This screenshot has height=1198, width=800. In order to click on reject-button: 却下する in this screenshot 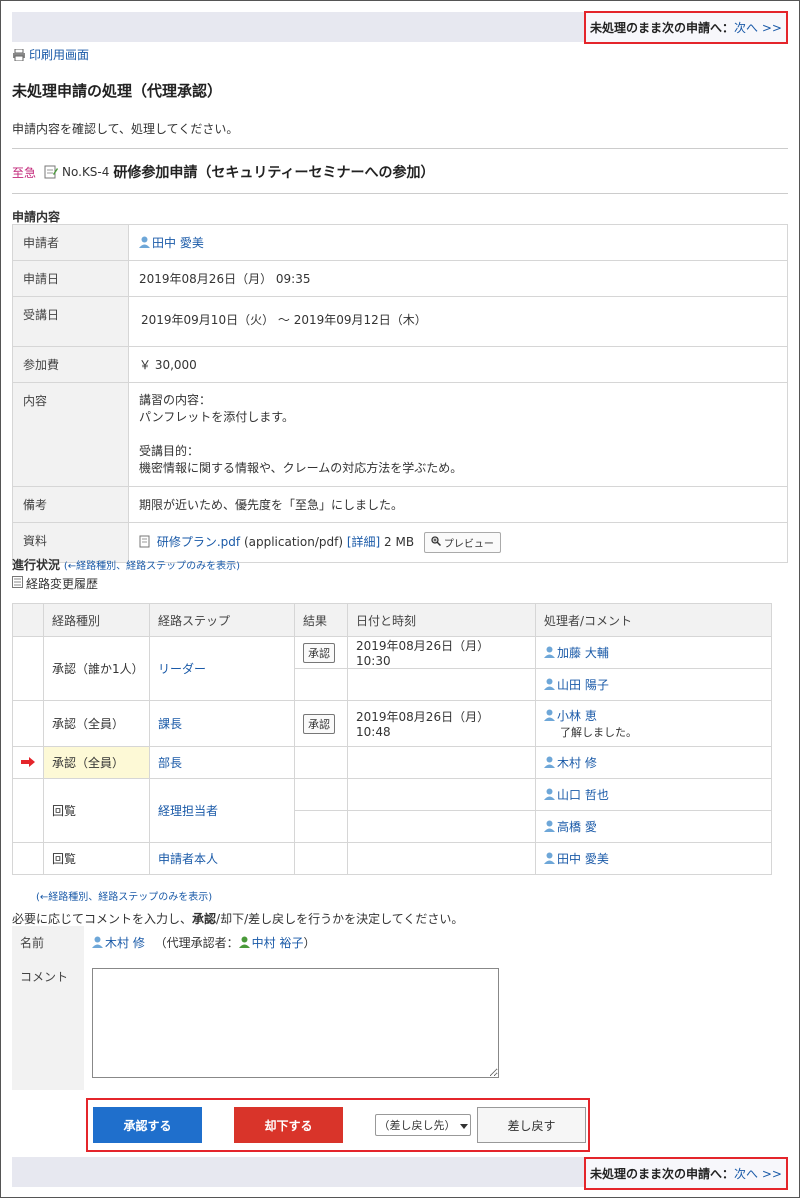, I will do `click(288, 1125)`.